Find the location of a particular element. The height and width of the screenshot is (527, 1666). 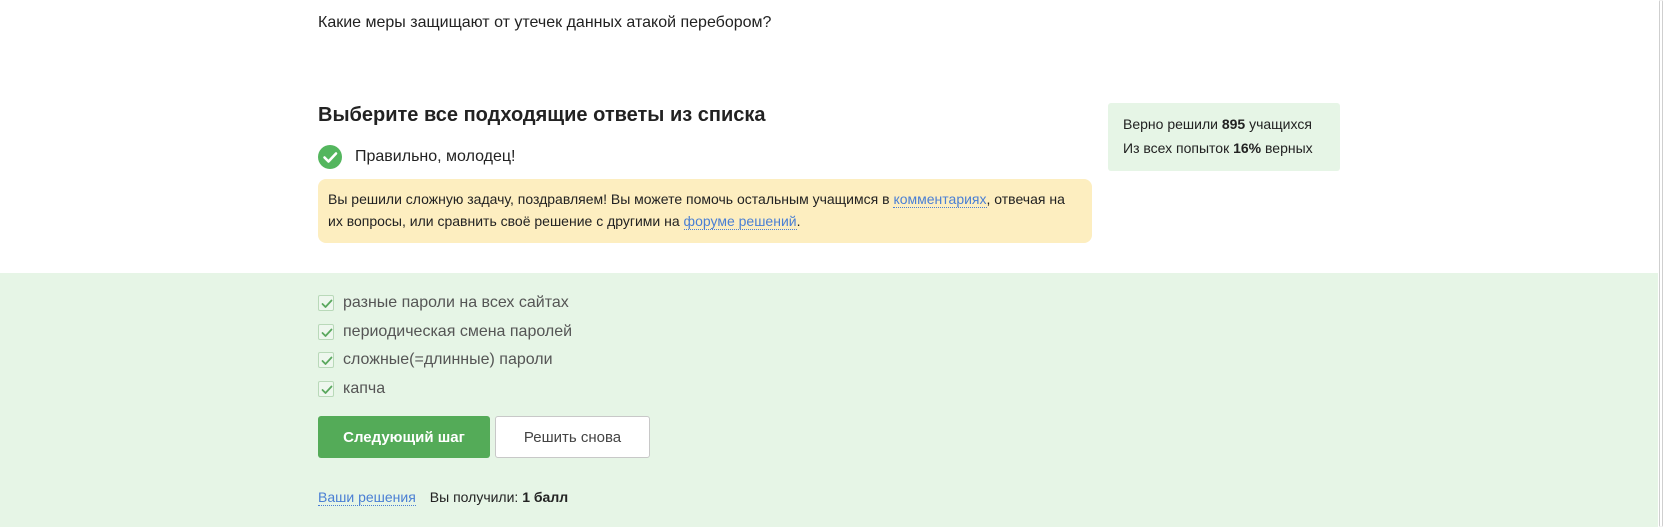

option-label: капча is located at coordinates (364, 388).